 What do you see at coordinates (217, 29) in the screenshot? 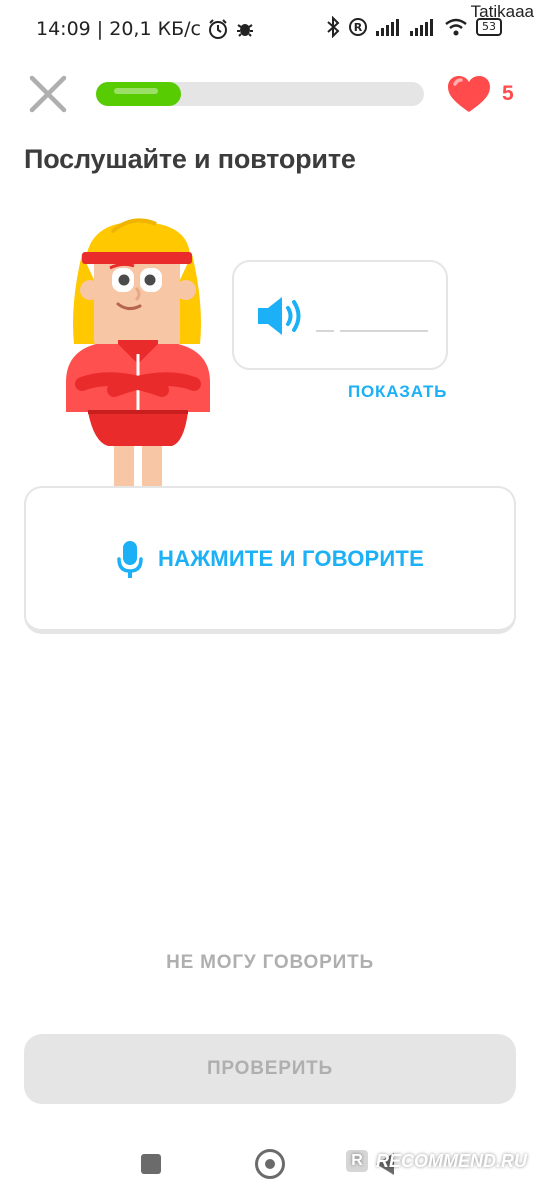
I see `alarm-icon` at bounding box center [217, 29].